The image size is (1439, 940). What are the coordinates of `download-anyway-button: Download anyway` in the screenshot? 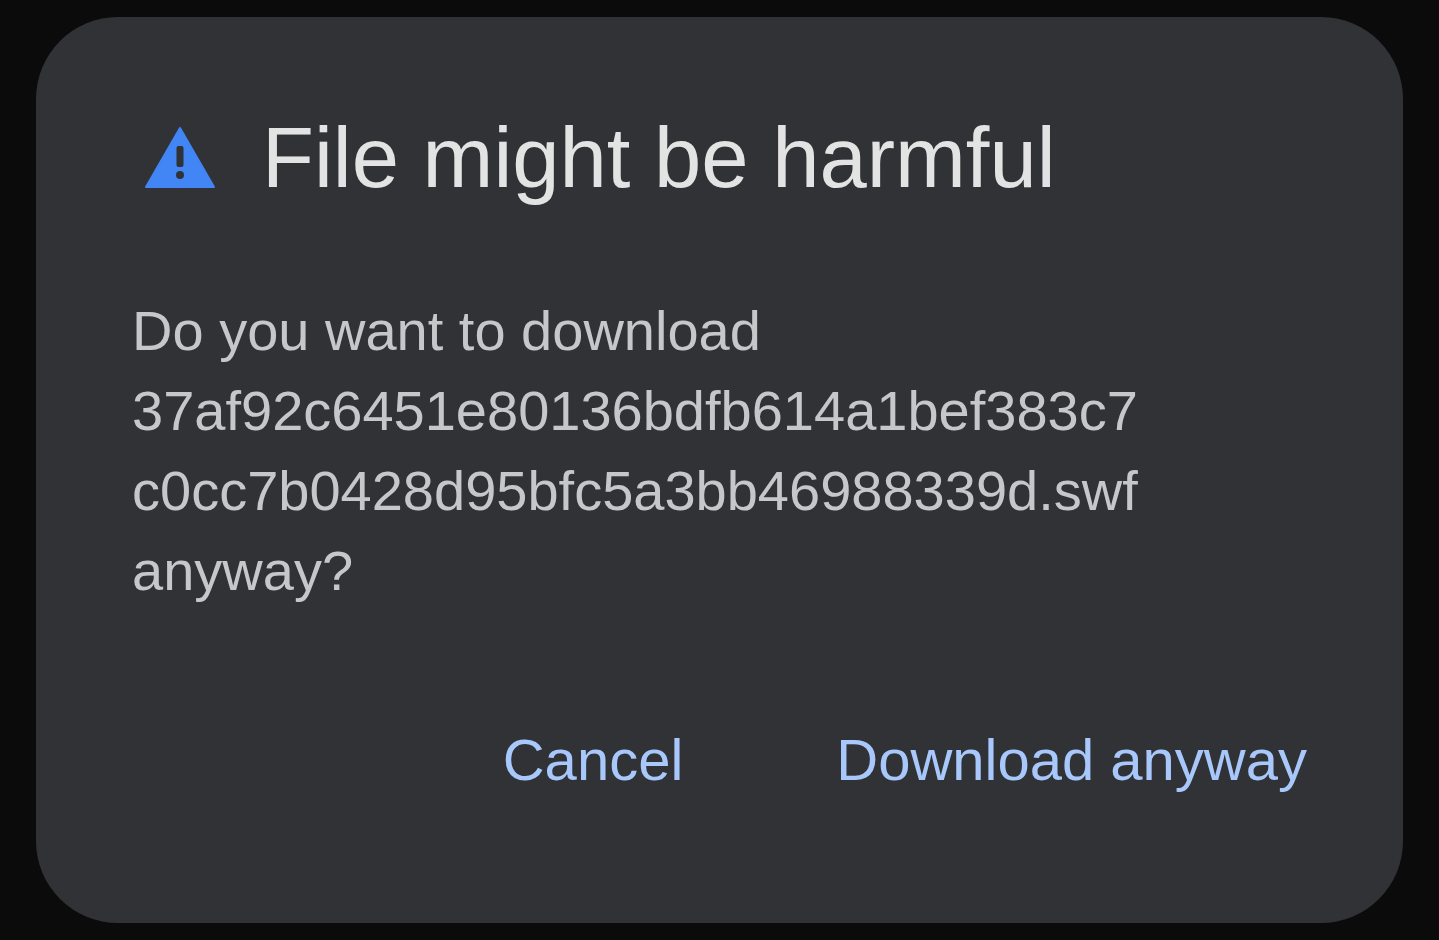 It's located at (1071, 760).